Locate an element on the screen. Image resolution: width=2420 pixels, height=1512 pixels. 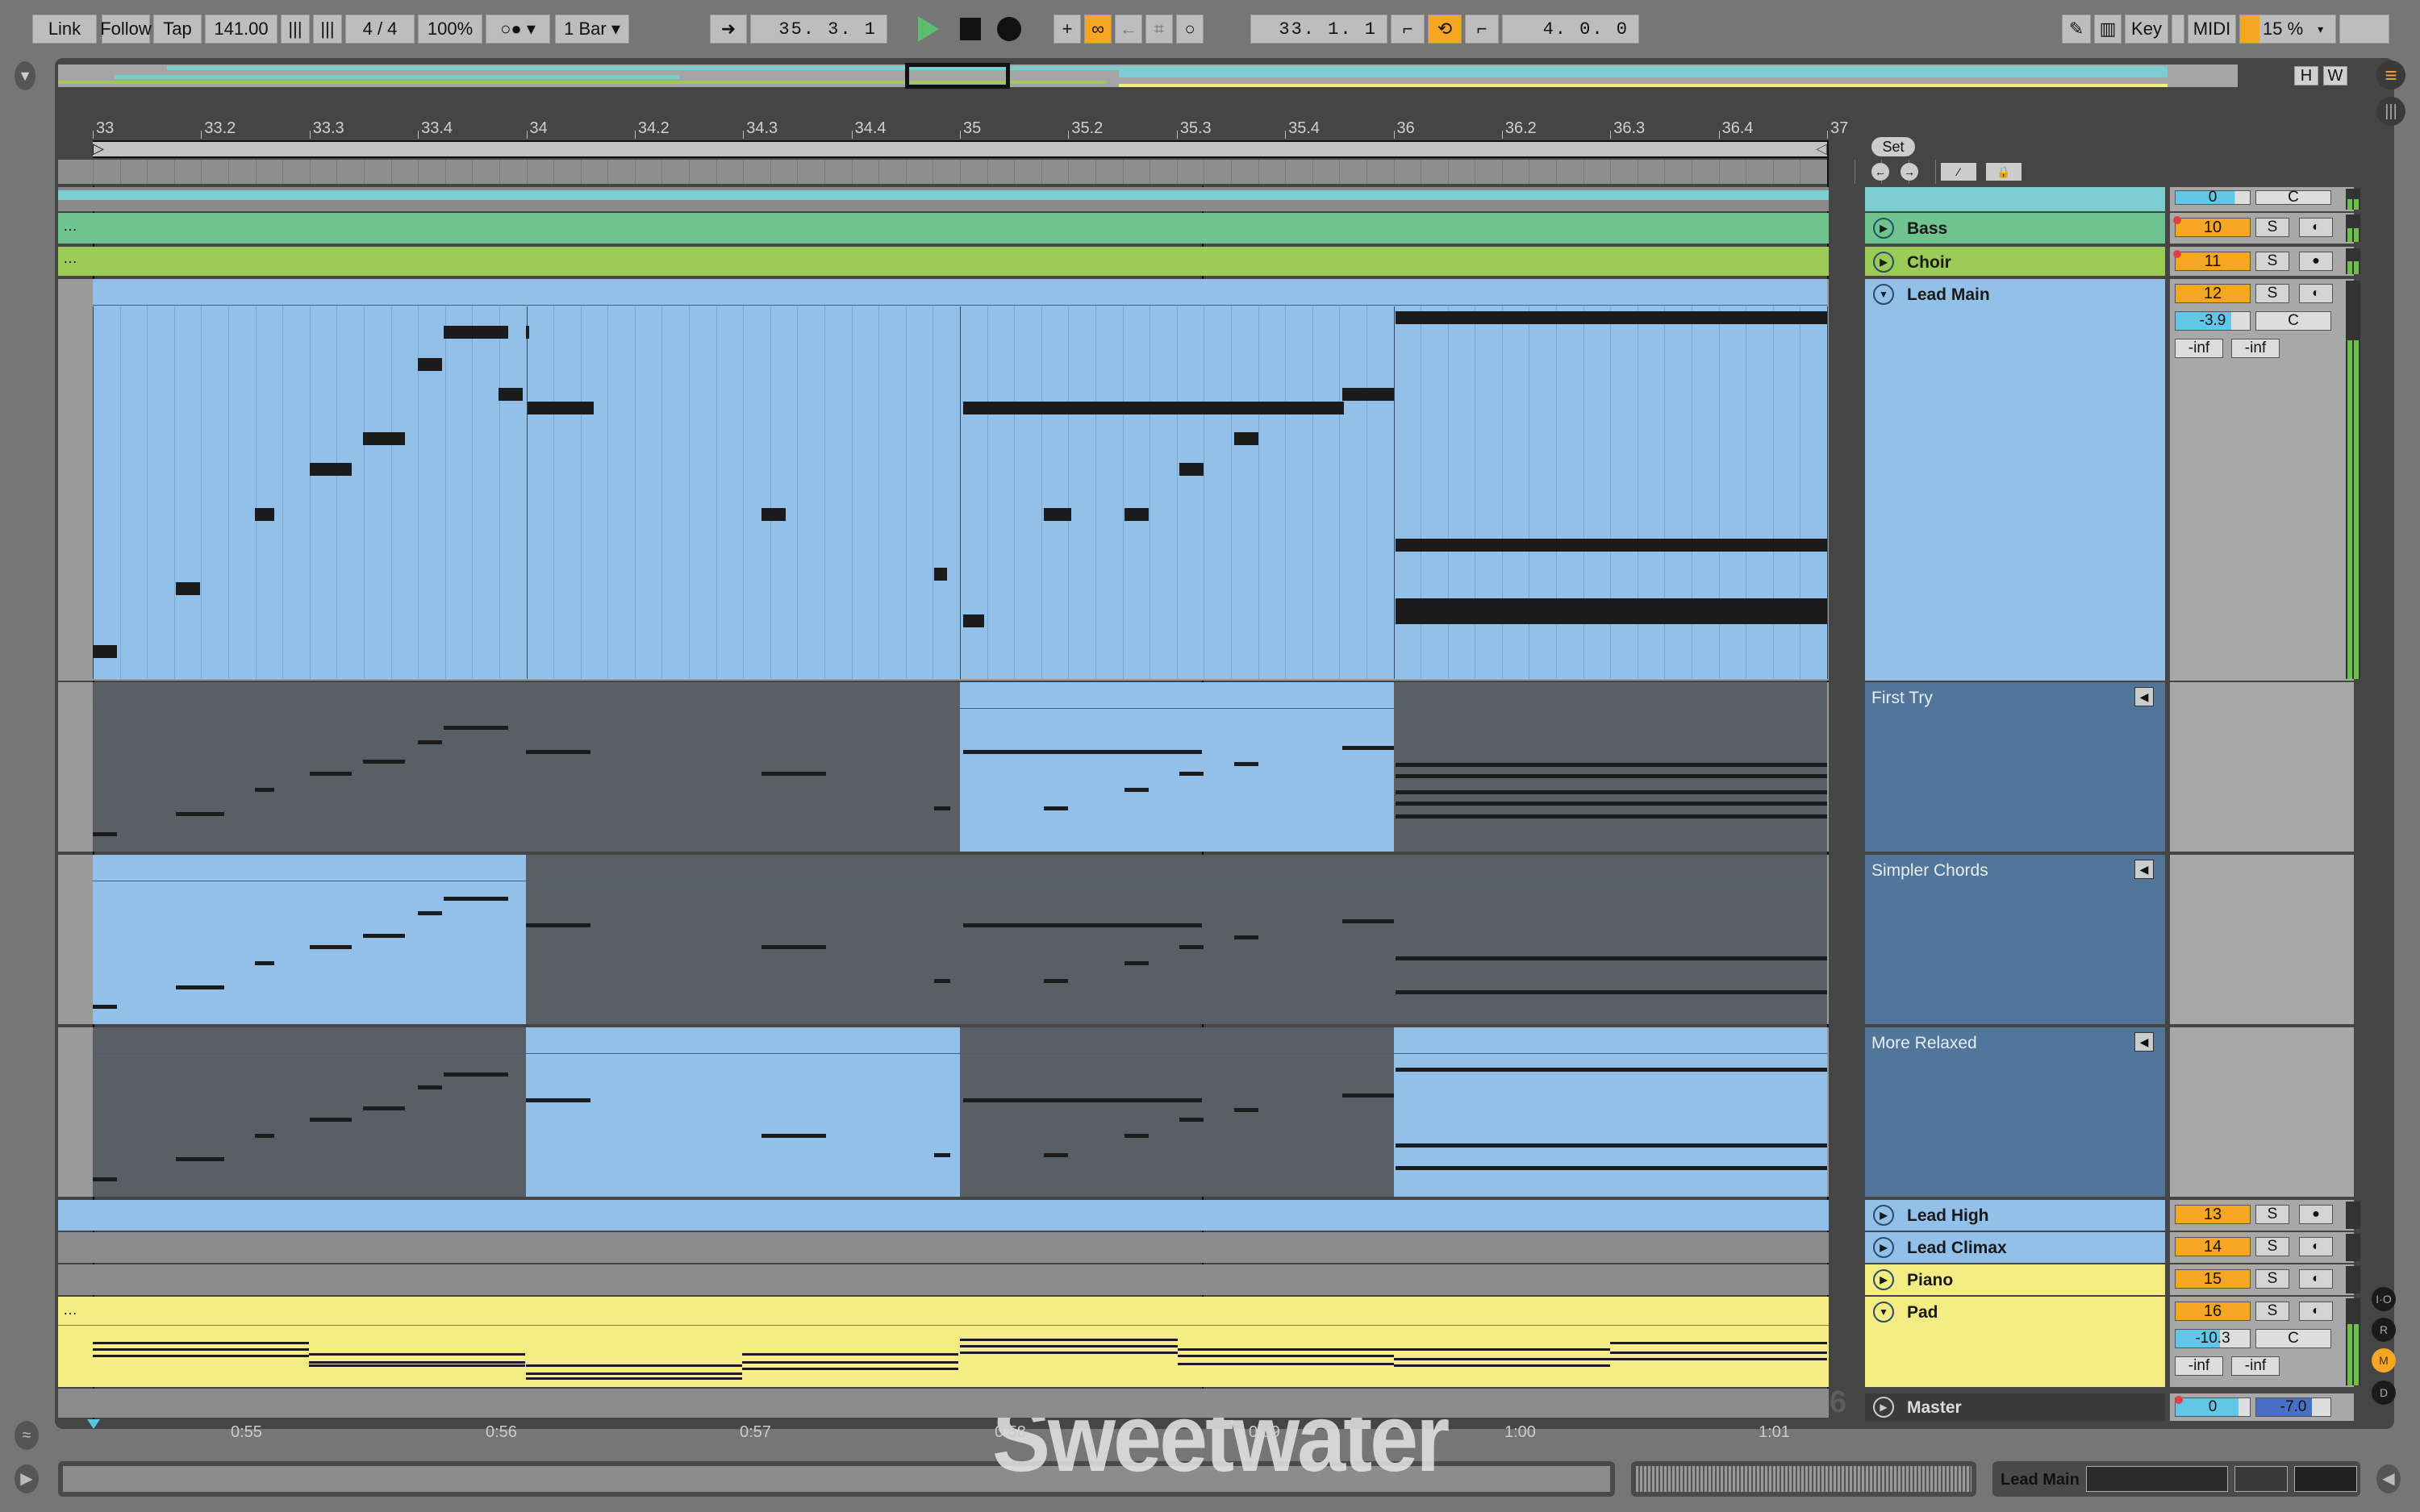
follow-button: Follow is located at coordinates (126, 30).